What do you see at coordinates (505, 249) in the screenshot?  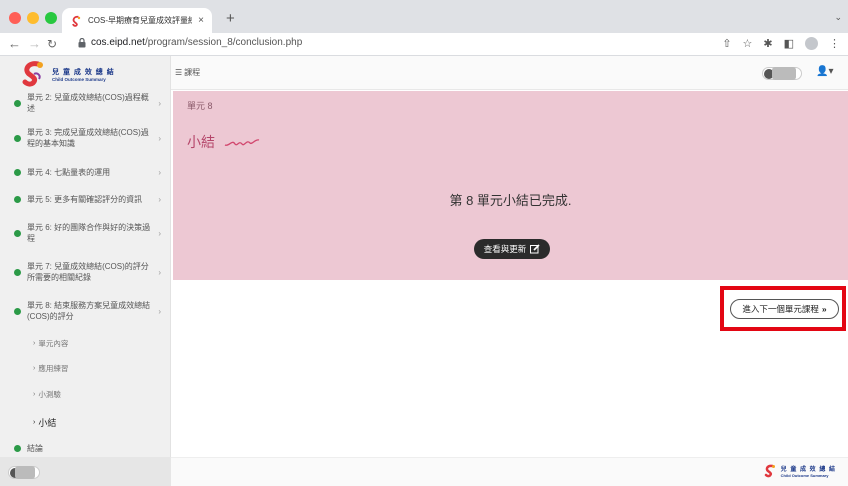 I see `review-button-label: 查看與更新` at bounding box center [505, 249].